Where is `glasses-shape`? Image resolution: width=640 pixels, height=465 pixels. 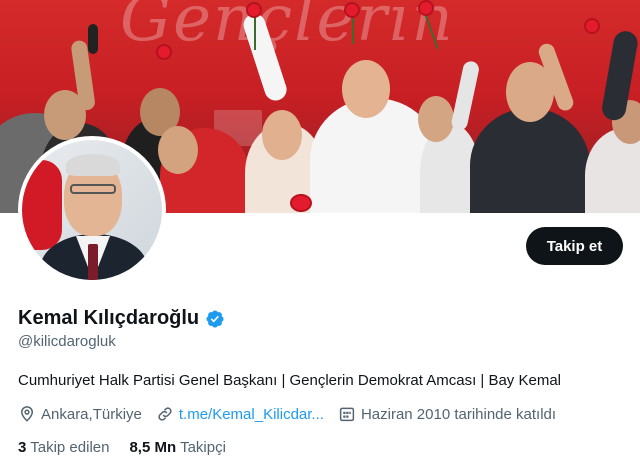
glasses-shape is located at coordinates (93, 189).